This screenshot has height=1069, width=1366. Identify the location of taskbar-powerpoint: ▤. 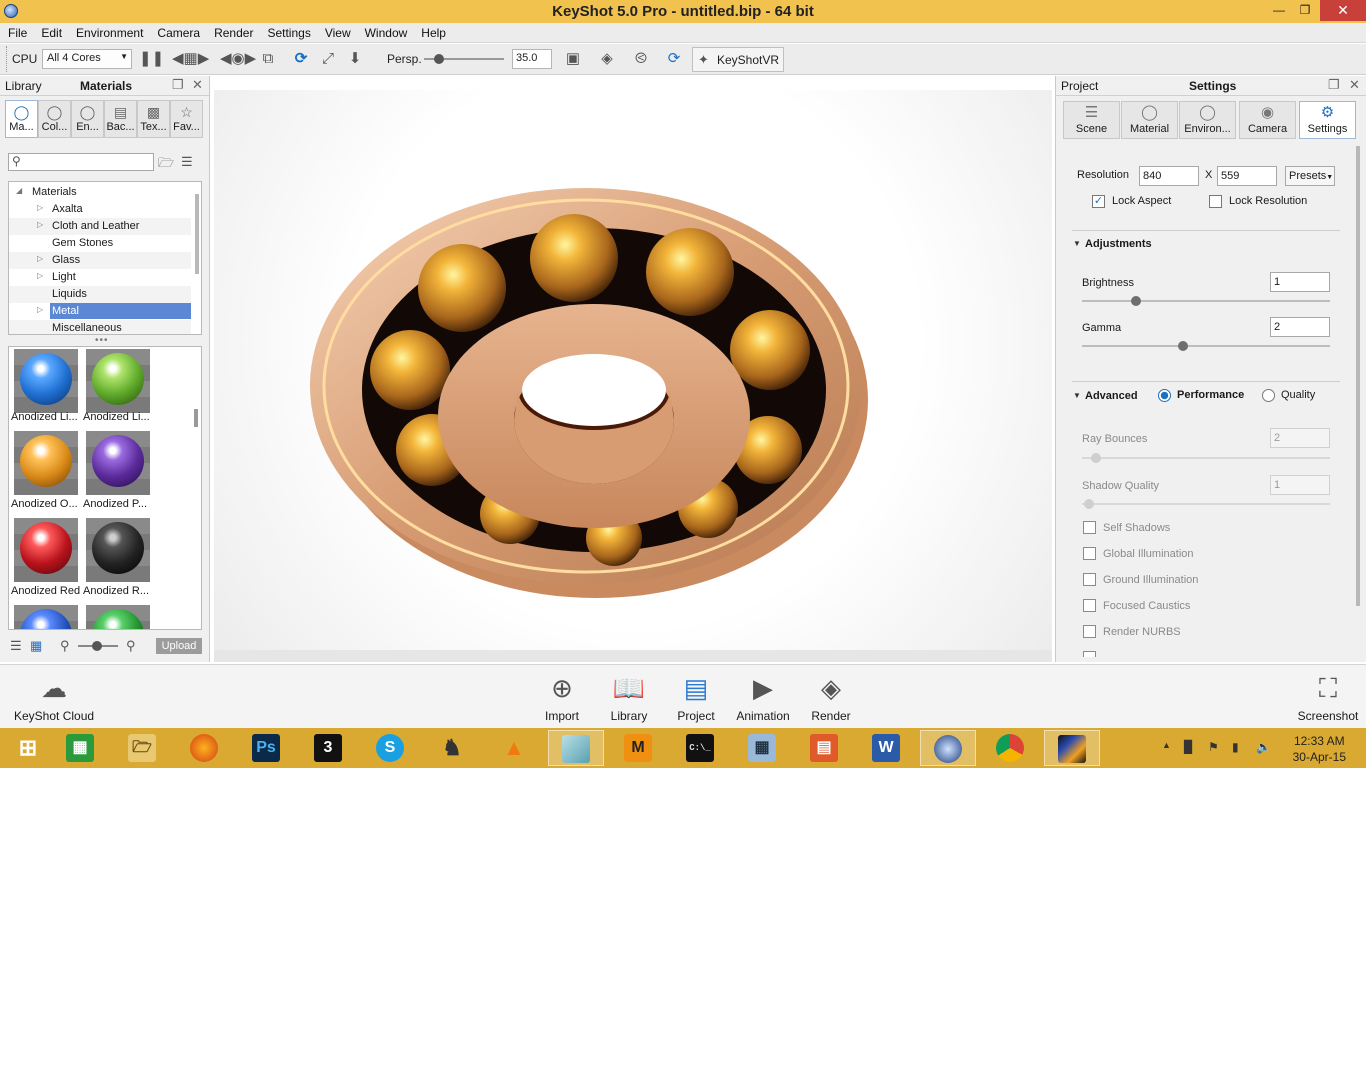
(824, 748).